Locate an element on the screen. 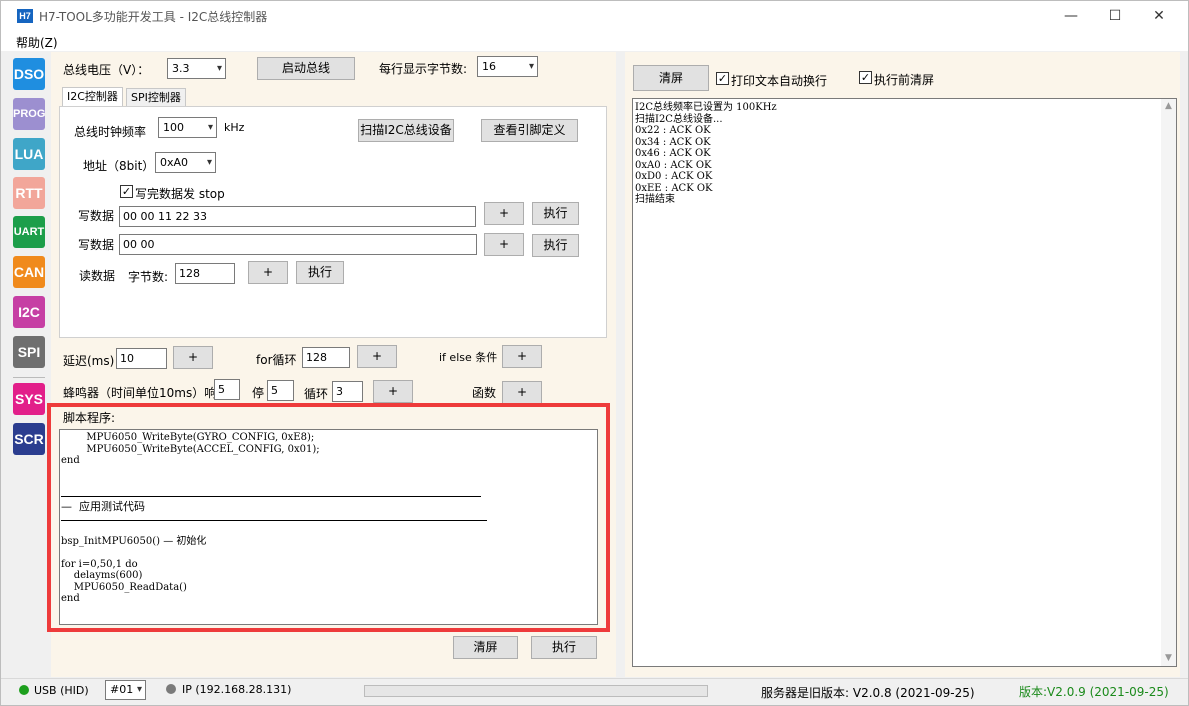  clock-select: 100 ▾ is located at coordinates (187, 127).